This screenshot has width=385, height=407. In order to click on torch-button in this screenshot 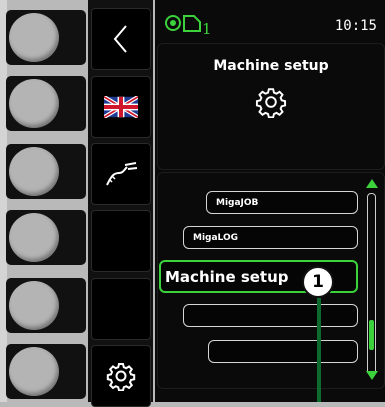, I will do `click(121, 174)`.